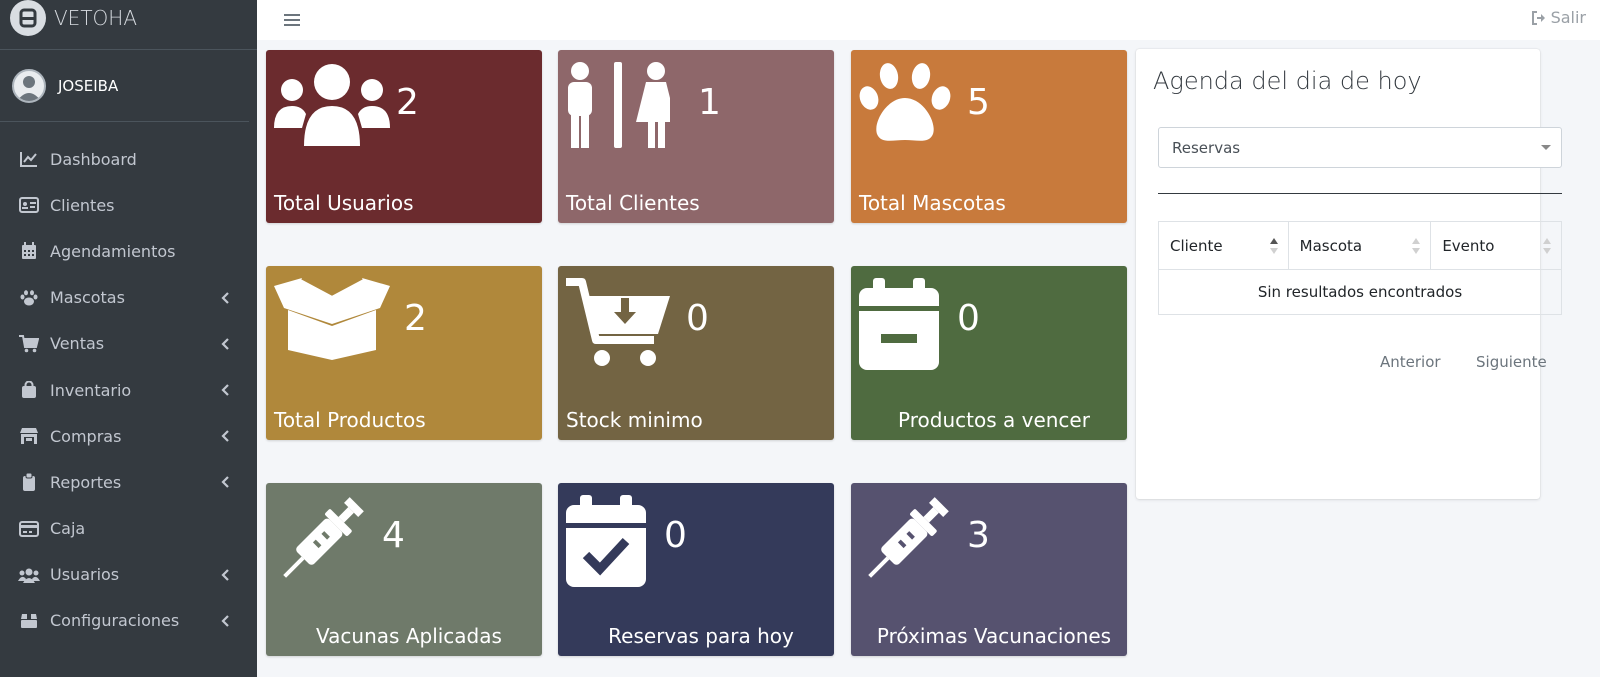 This screenshot has width=1600, height=677. Describe the element at coordinates (1360, 193) in the screenshot. I see `divider` at that location.